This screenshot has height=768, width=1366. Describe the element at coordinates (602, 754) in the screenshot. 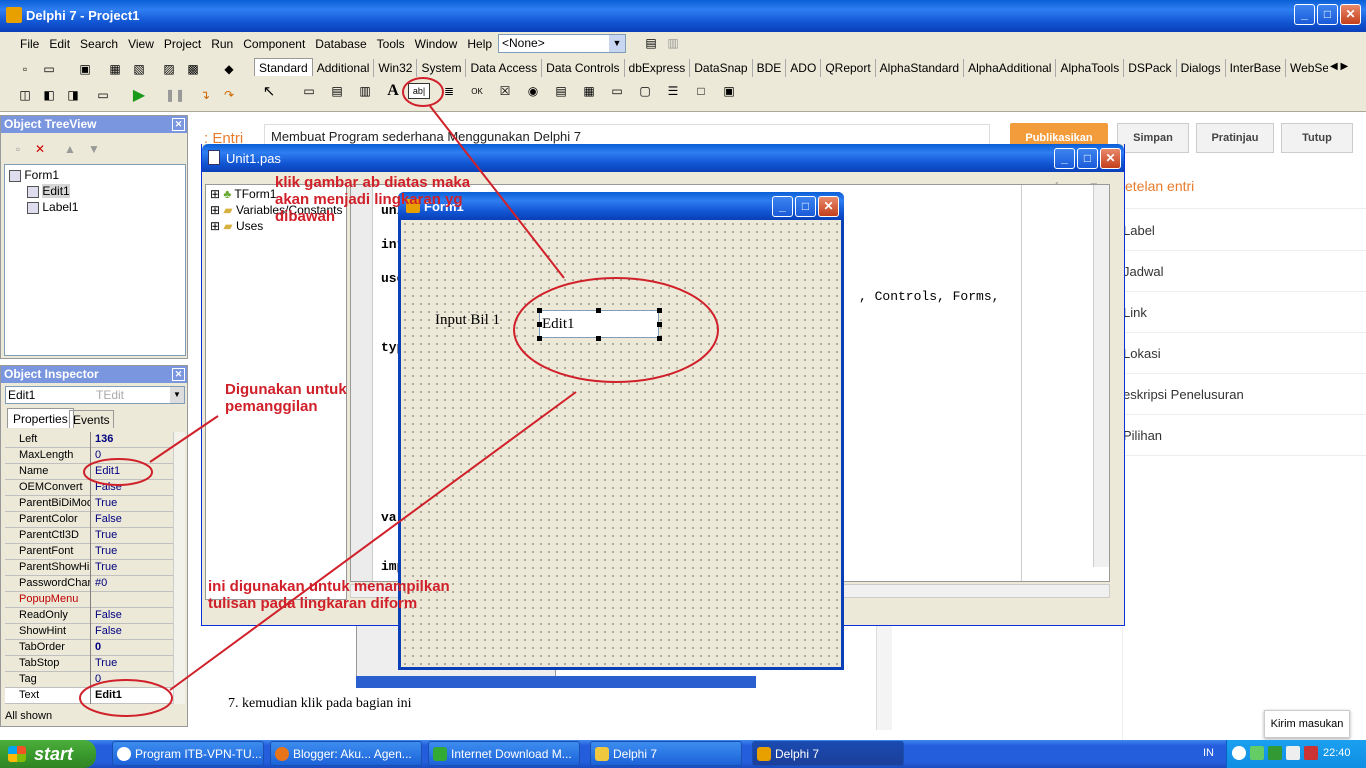

I see `folder-icon` at that location.